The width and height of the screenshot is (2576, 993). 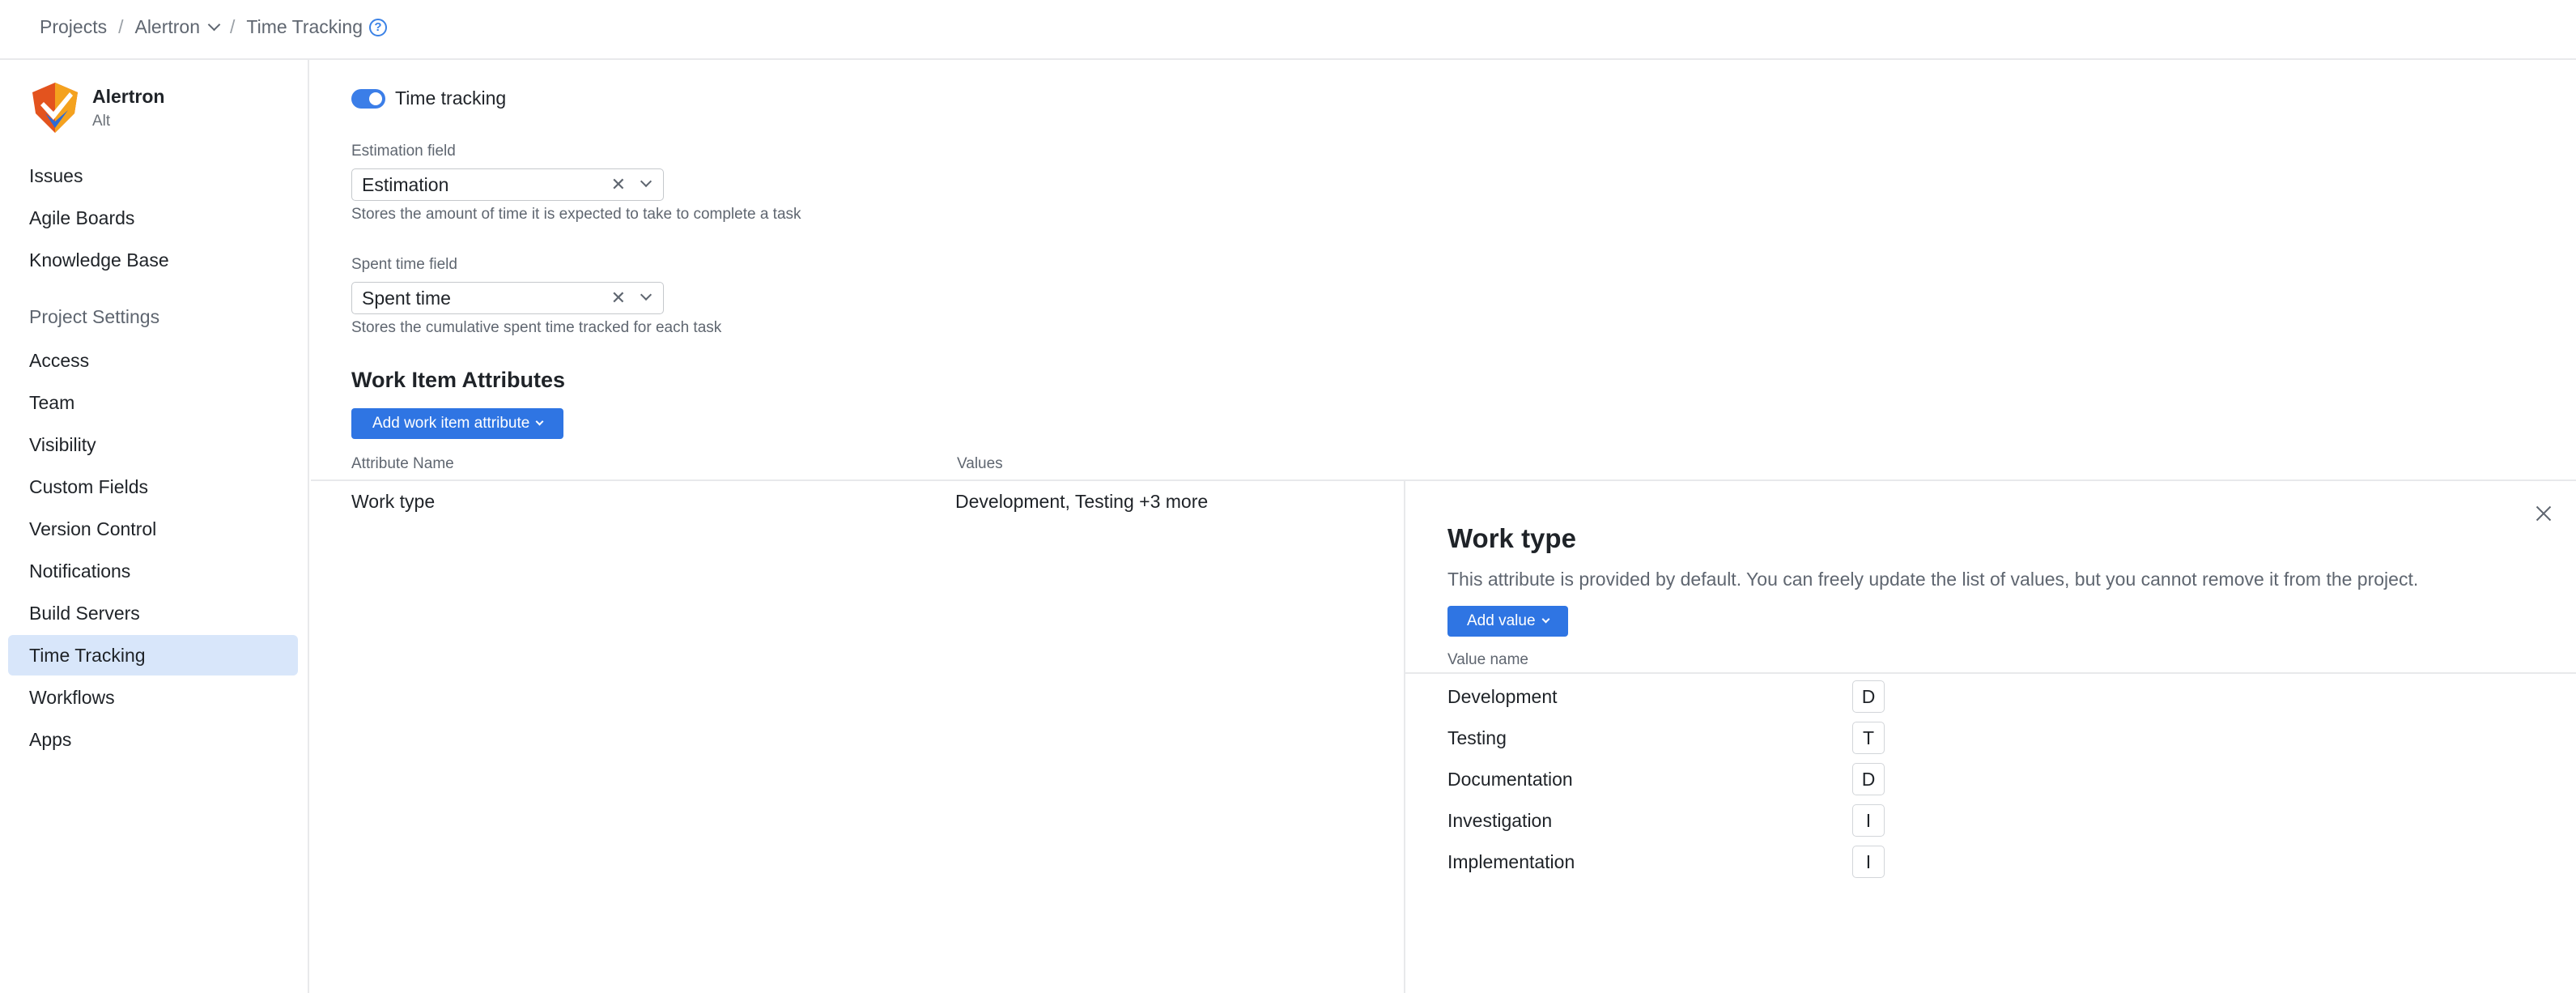 What do you see at coordinates (1990, 673) in the screenshot?
I see `panel-divider` at bounding box center [1990, 673].